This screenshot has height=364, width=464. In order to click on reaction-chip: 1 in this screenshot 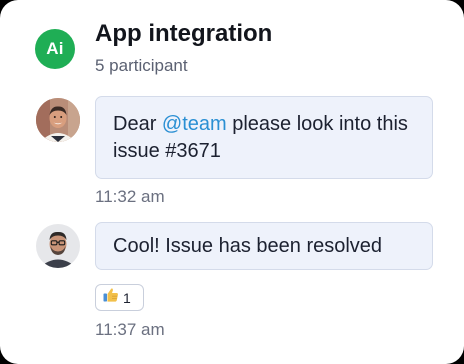, I will do `click(119, 297)`.